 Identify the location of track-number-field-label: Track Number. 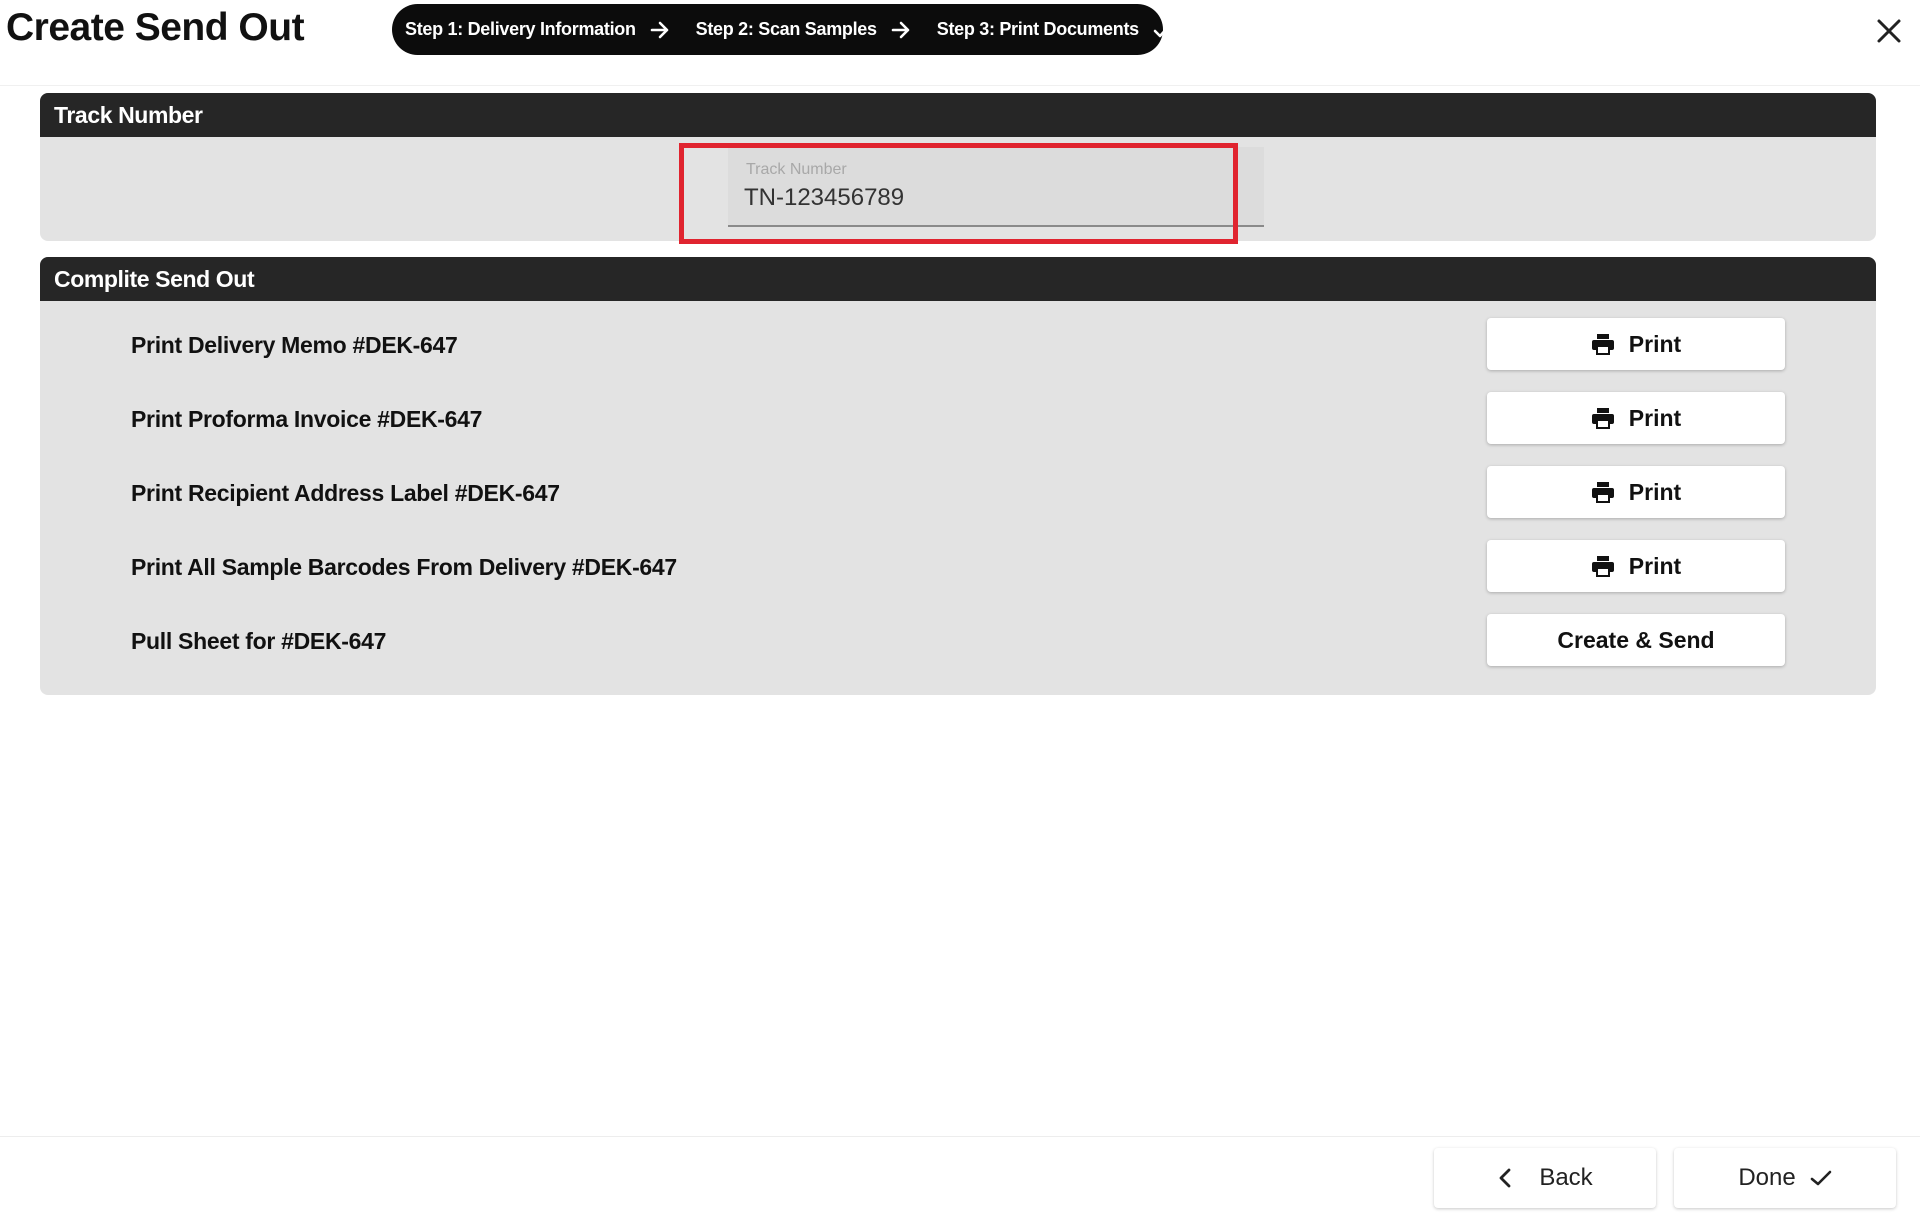
(796, 169).